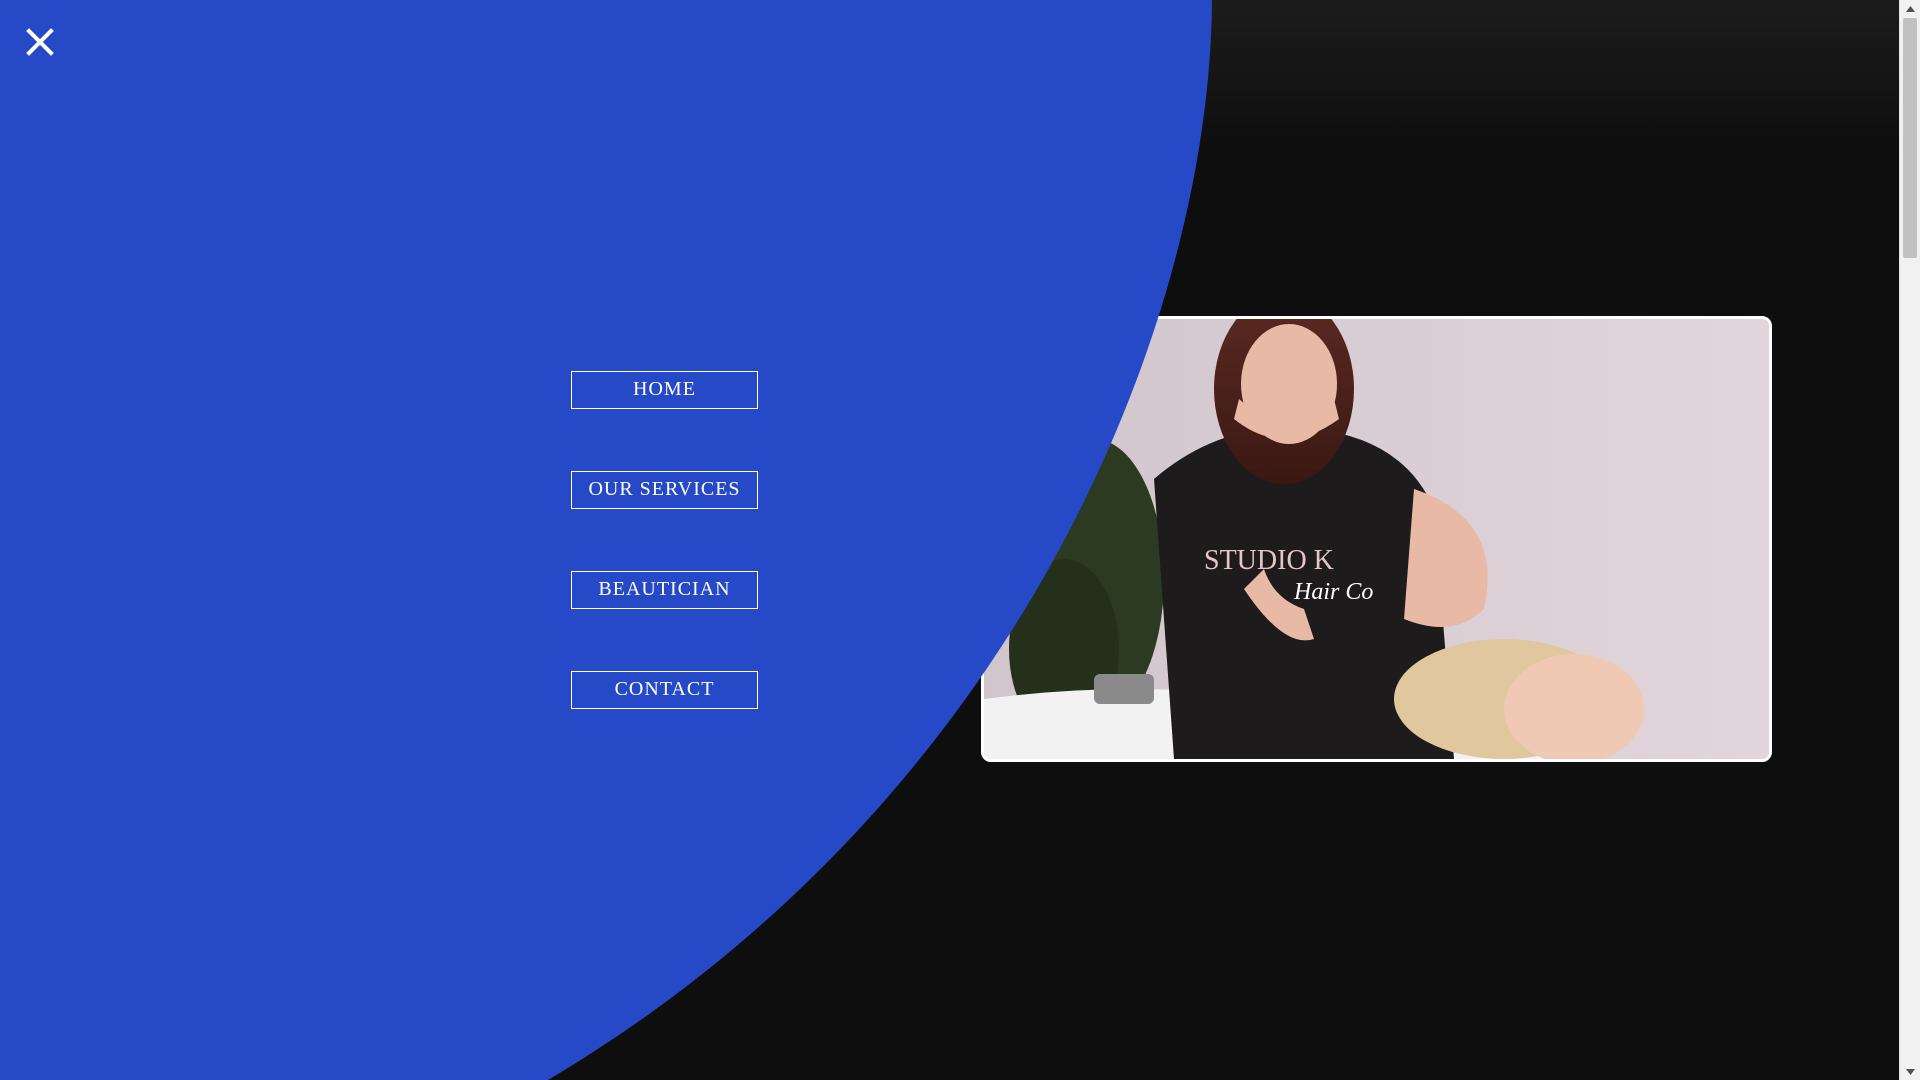 Image resolution: width=1920 pixels, height=1080 pixels. What do you see at coordinates (1910, 1071) in the screenshot?
I see `scroll-down-arrow-icon` at bounding box center [1910, 1071].